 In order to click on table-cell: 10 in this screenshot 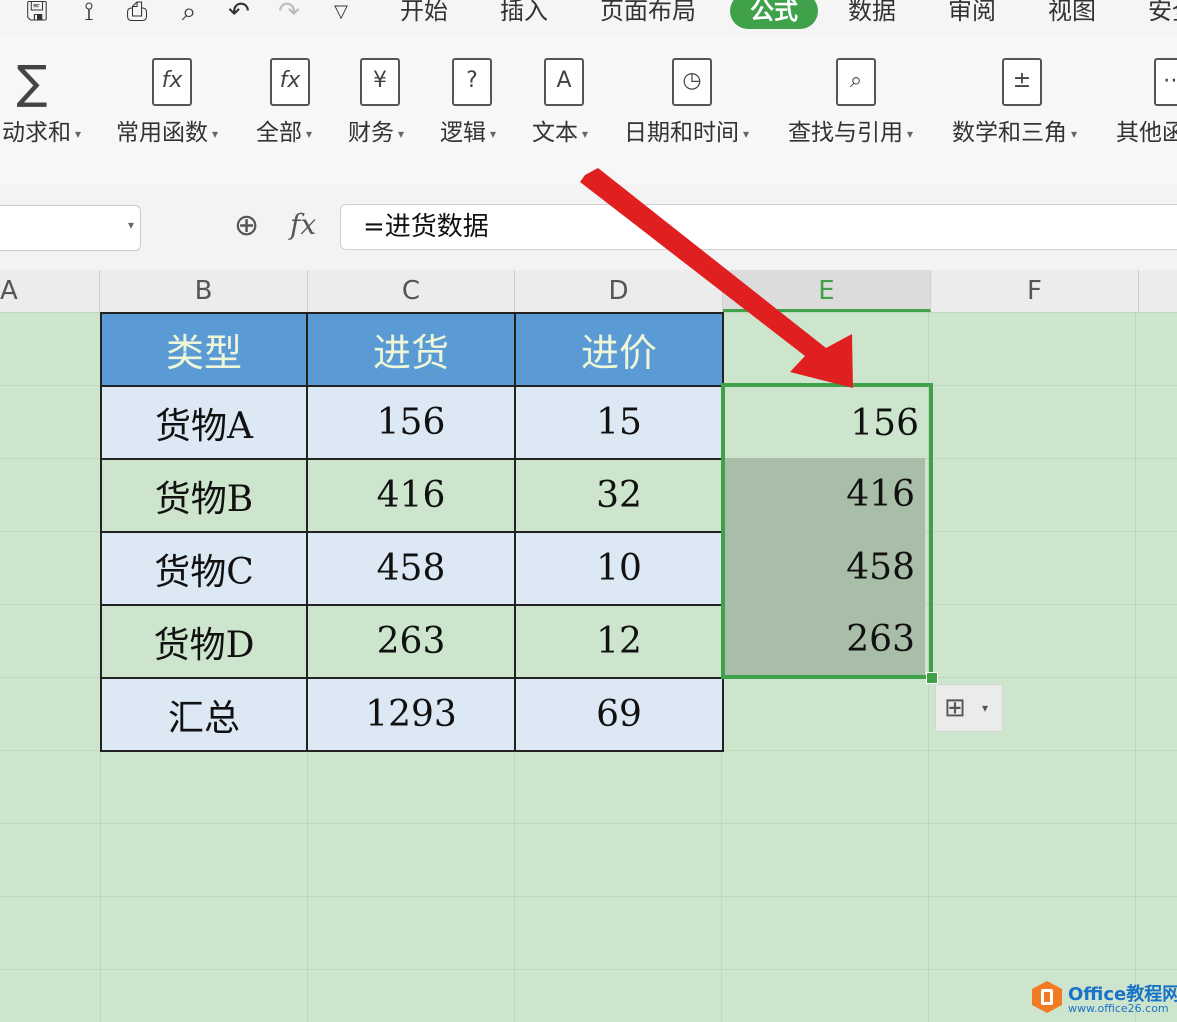, I will do `click(619, 568)`.